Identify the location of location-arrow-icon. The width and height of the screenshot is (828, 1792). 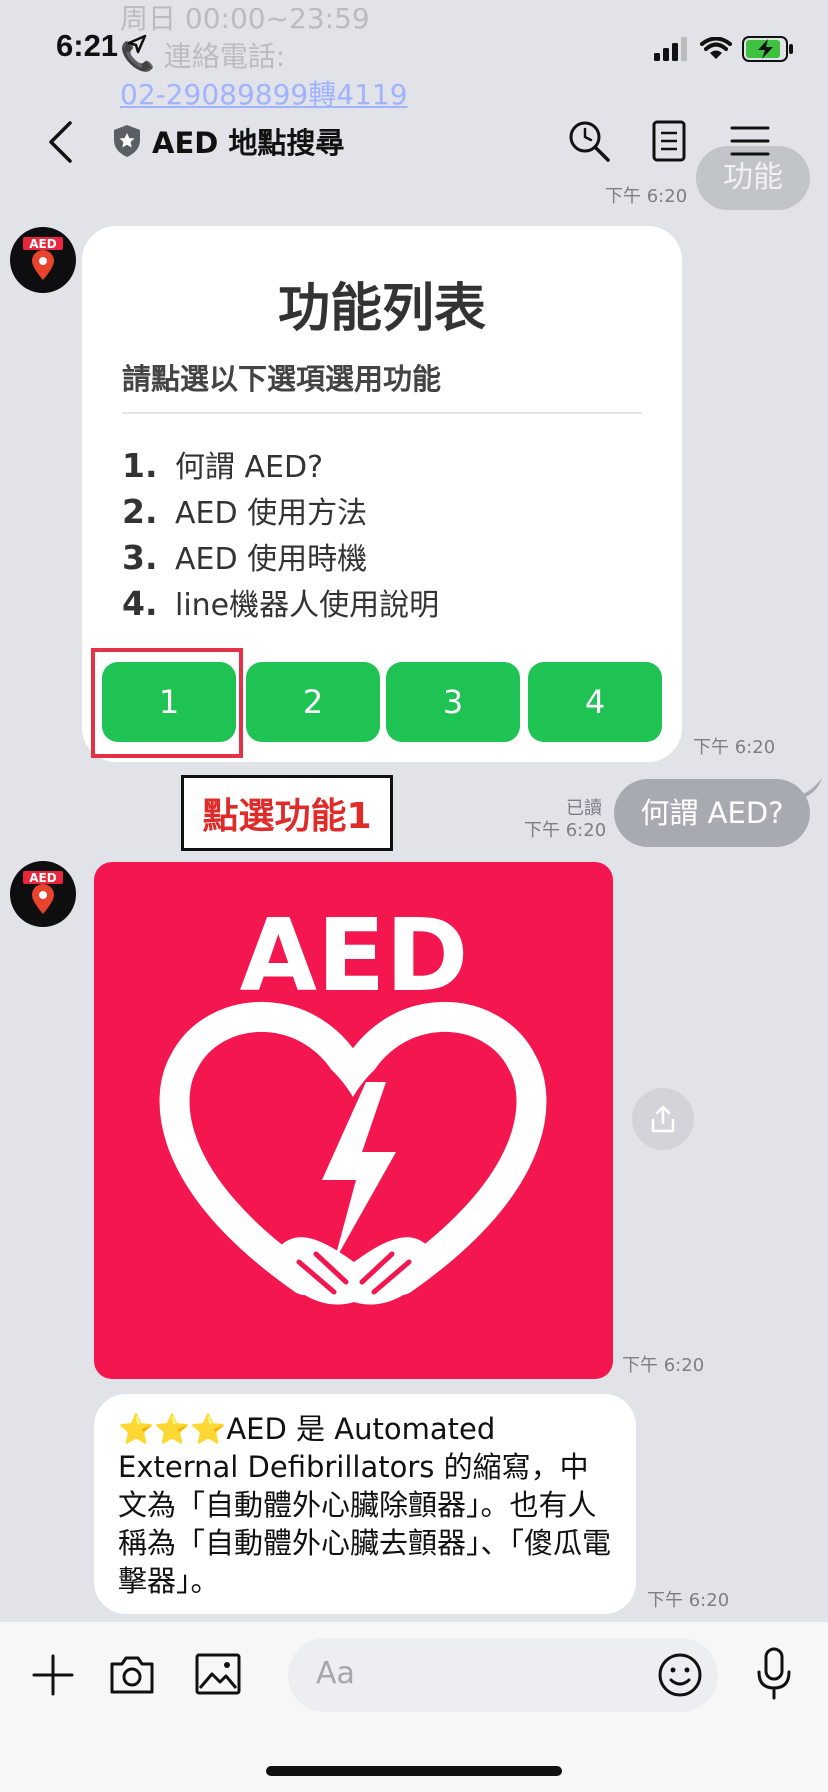
(136, 44).